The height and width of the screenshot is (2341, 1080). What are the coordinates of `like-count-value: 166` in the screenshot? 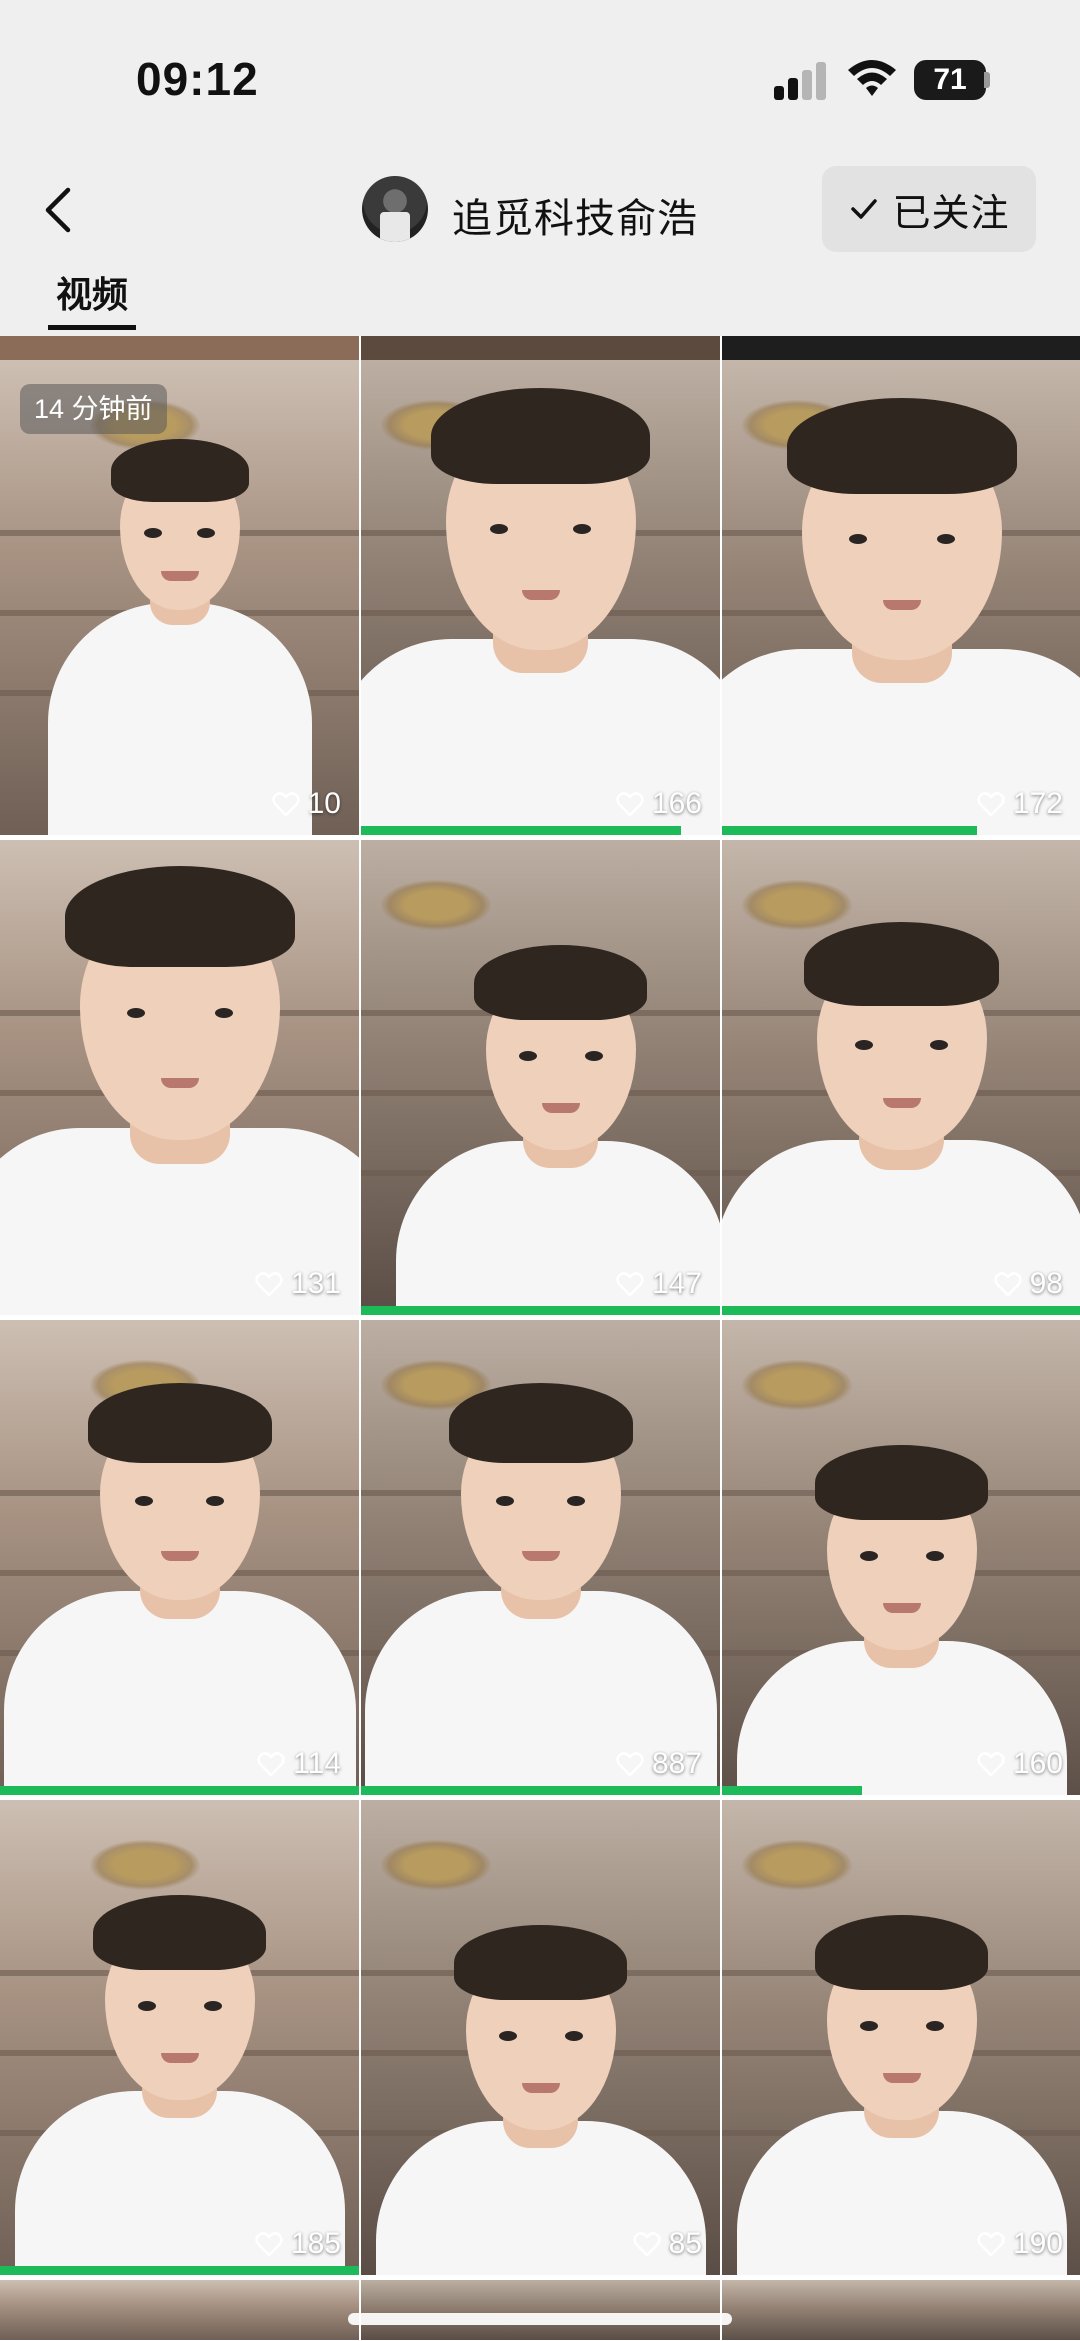 It's located at (676, 803).